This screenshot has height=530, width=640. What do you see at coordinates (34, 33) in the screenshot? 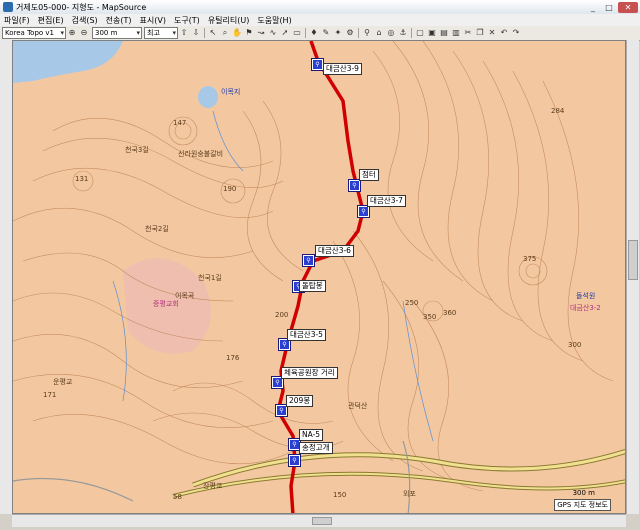
I see `map-product-select: Korea Topo v1` at bounding box center [34, 33].